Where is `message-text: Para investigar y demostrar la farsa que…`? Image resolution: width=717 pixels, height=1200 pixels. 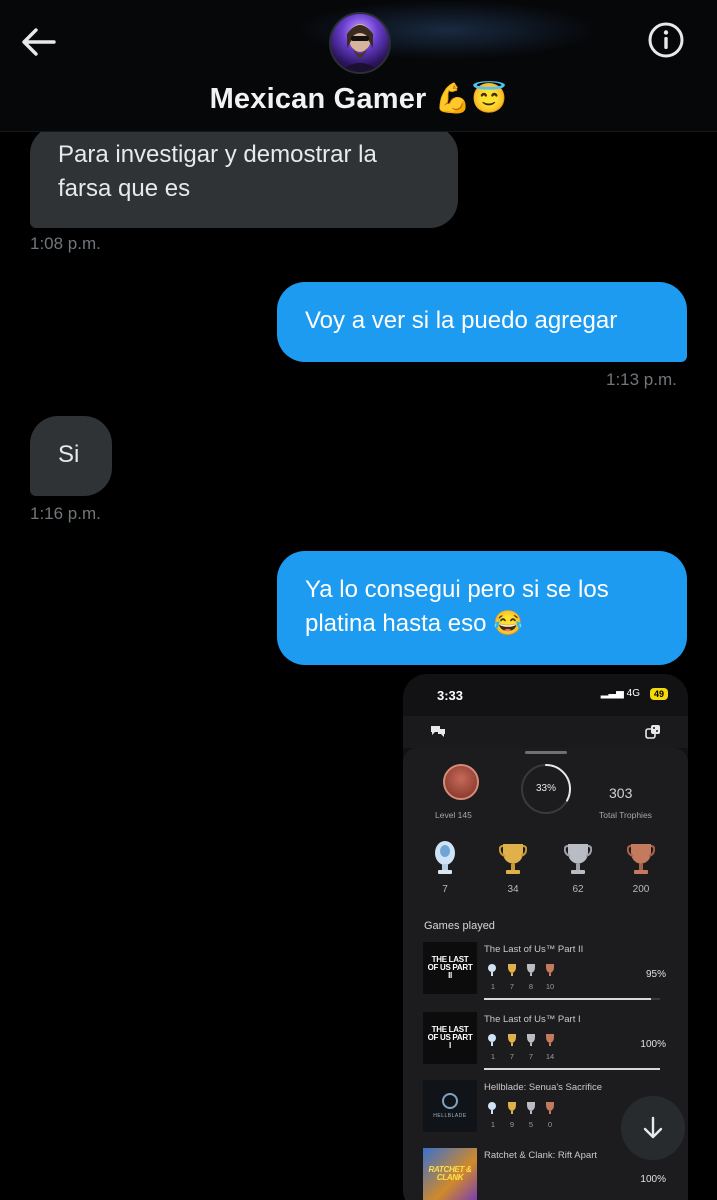
message-text: Para investigar y demostrar la farsa que… is located at coordinates (217, 171).